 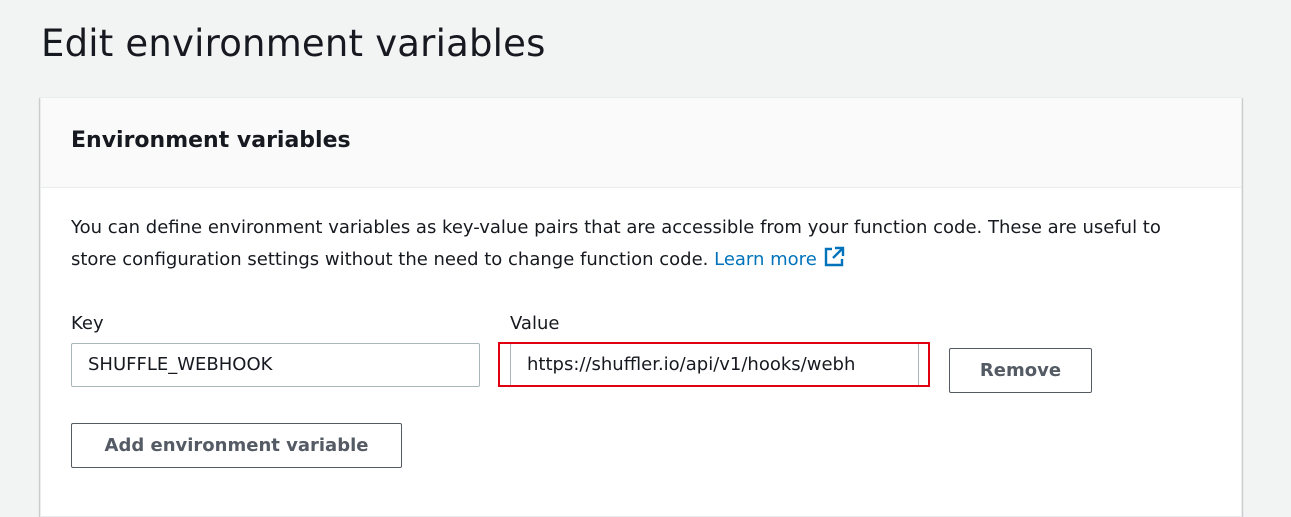 What do you see at coordinates (275, 365) in the screenshot?
I see `key-input: SHUFFLE_WEBHOOK` at bounding box center [275, 365].